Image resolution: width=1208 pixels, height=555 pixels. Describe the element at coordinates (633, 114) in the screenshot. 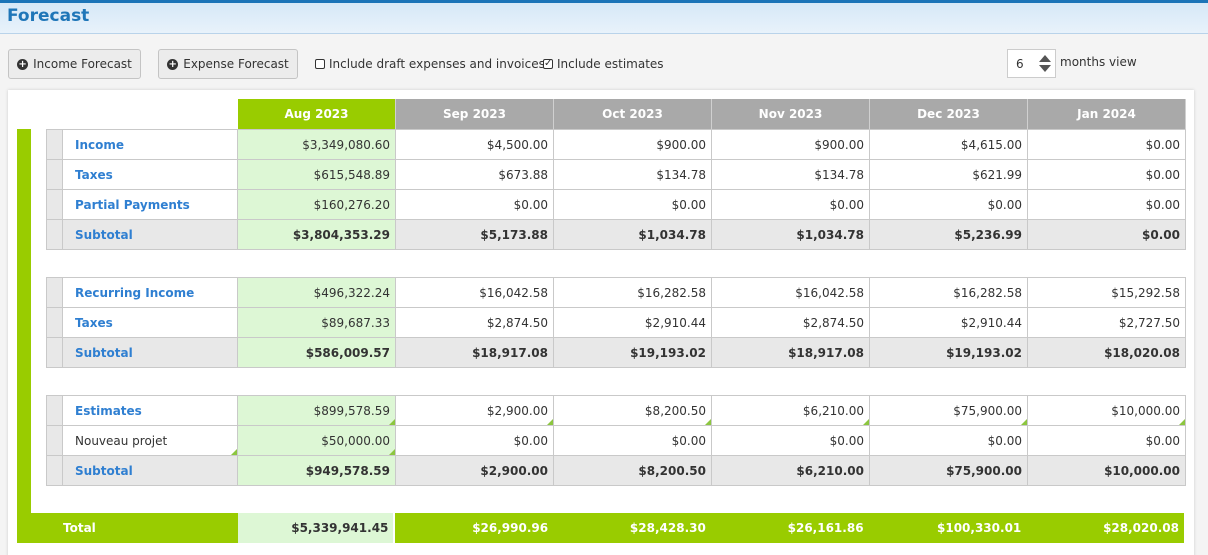

I see `column-header: Oct 2023` at that location.